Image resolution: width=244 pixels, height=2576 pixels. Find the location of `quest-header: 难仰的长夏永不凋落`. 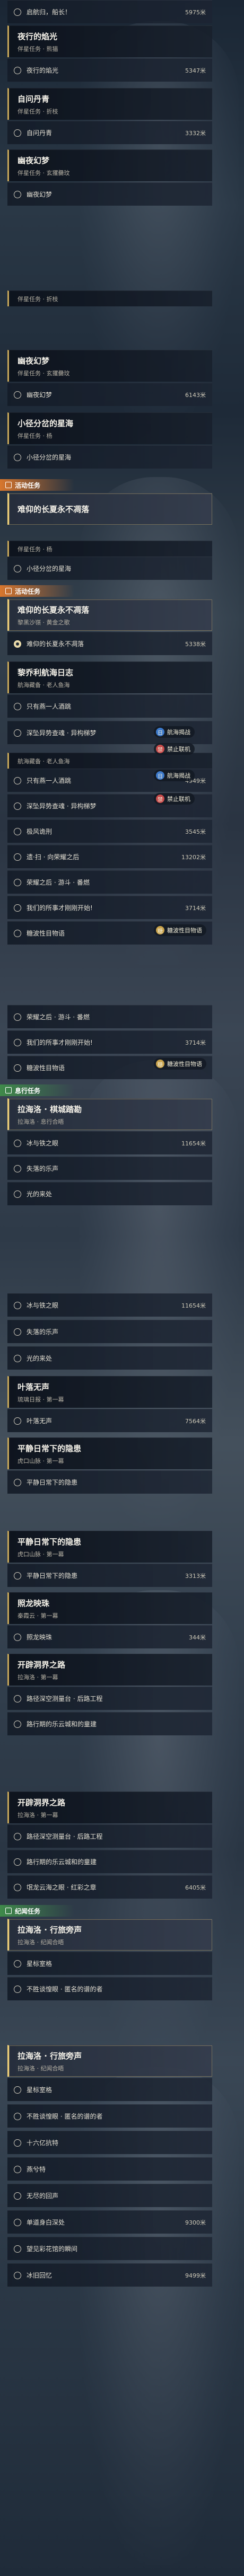

quest-header: 难仰的长夏永不凋落 is located at coordinates (110, 509).